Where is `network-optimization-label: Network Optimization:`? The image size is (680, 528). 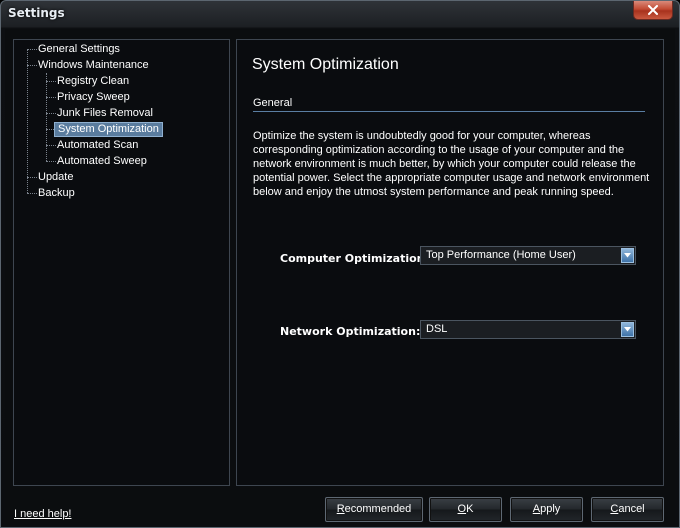 network-optimization-label: Network Optimization: is located at coordinates (350, 331).